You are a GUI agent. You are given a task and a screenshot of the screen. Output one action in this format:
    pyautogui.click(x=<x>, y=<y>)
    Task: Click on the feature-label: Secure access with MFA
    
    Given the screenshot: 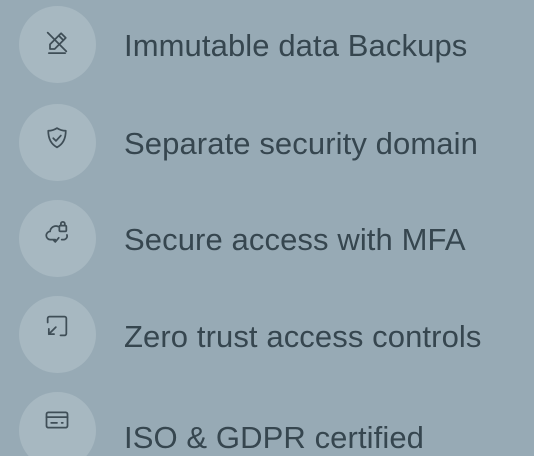 What is the action you would take?
    pyautogui.click(x=295, y=239)
    